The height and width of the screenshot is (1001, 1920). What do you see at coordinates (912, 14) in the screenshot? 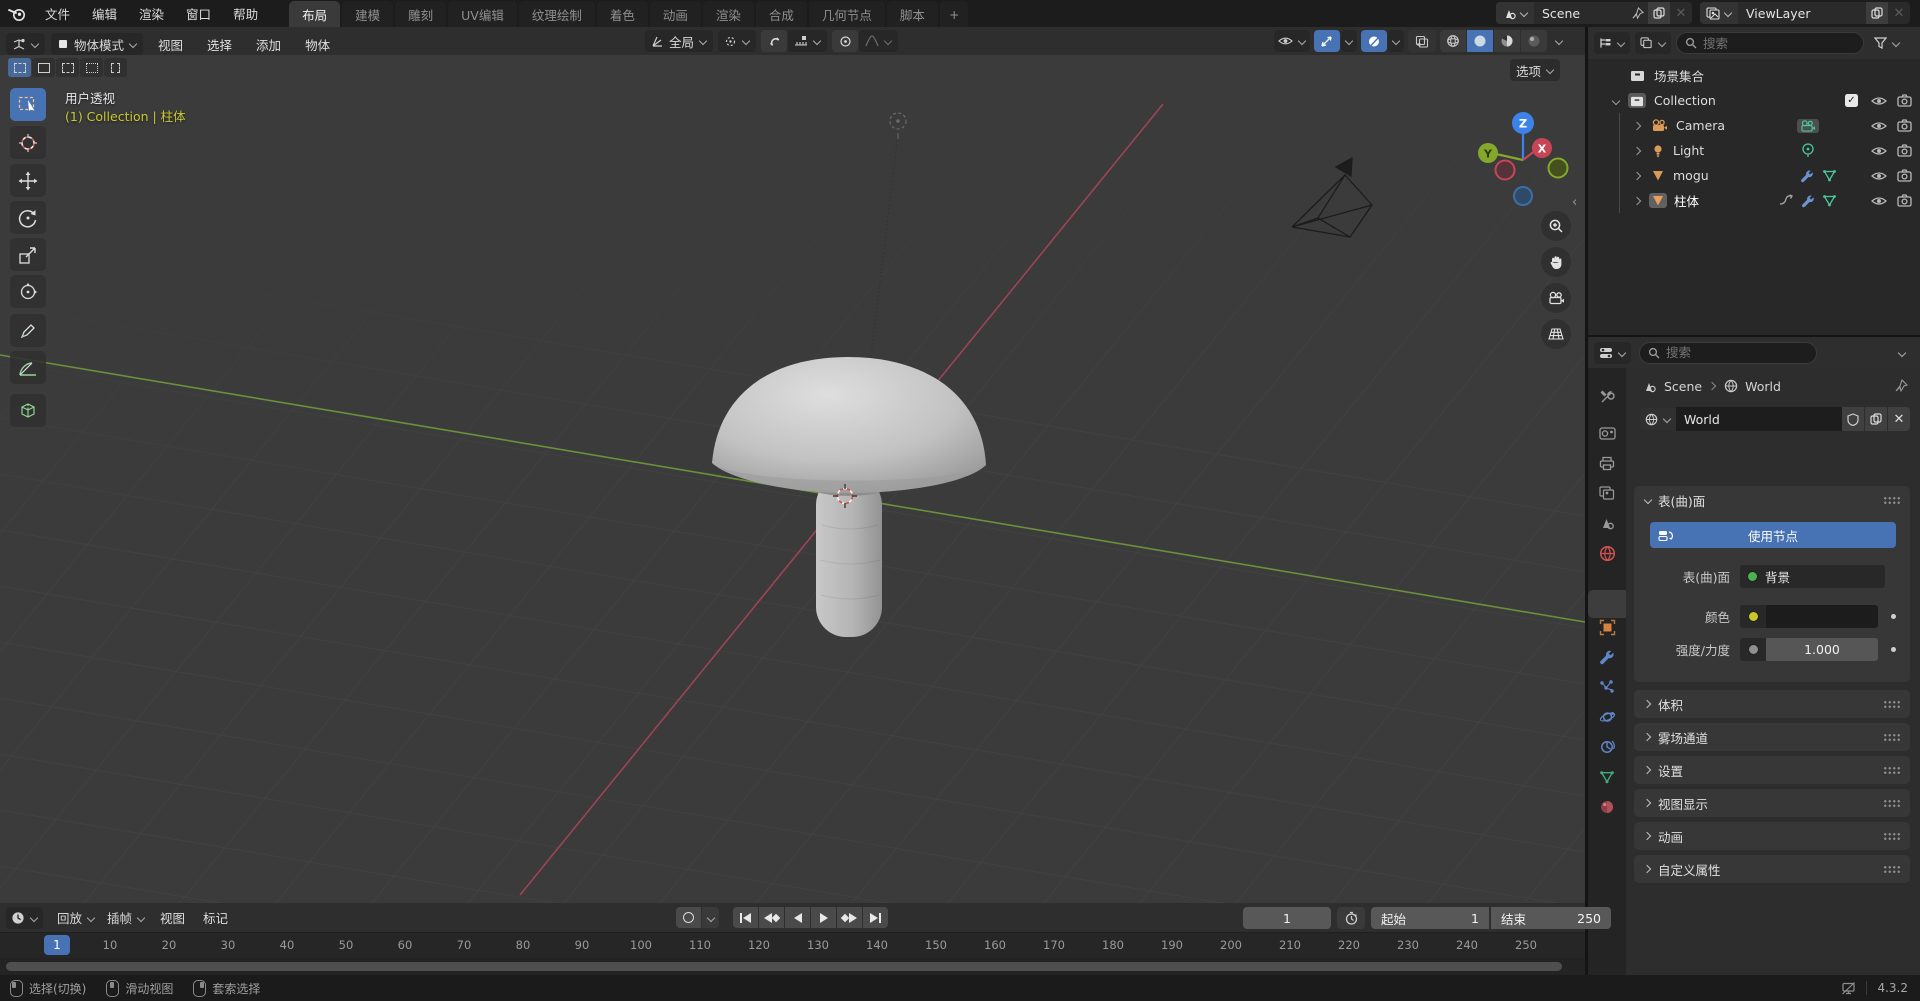
I see `workspace-tab-scripting: 脚本` at bounding box center [912, 14].